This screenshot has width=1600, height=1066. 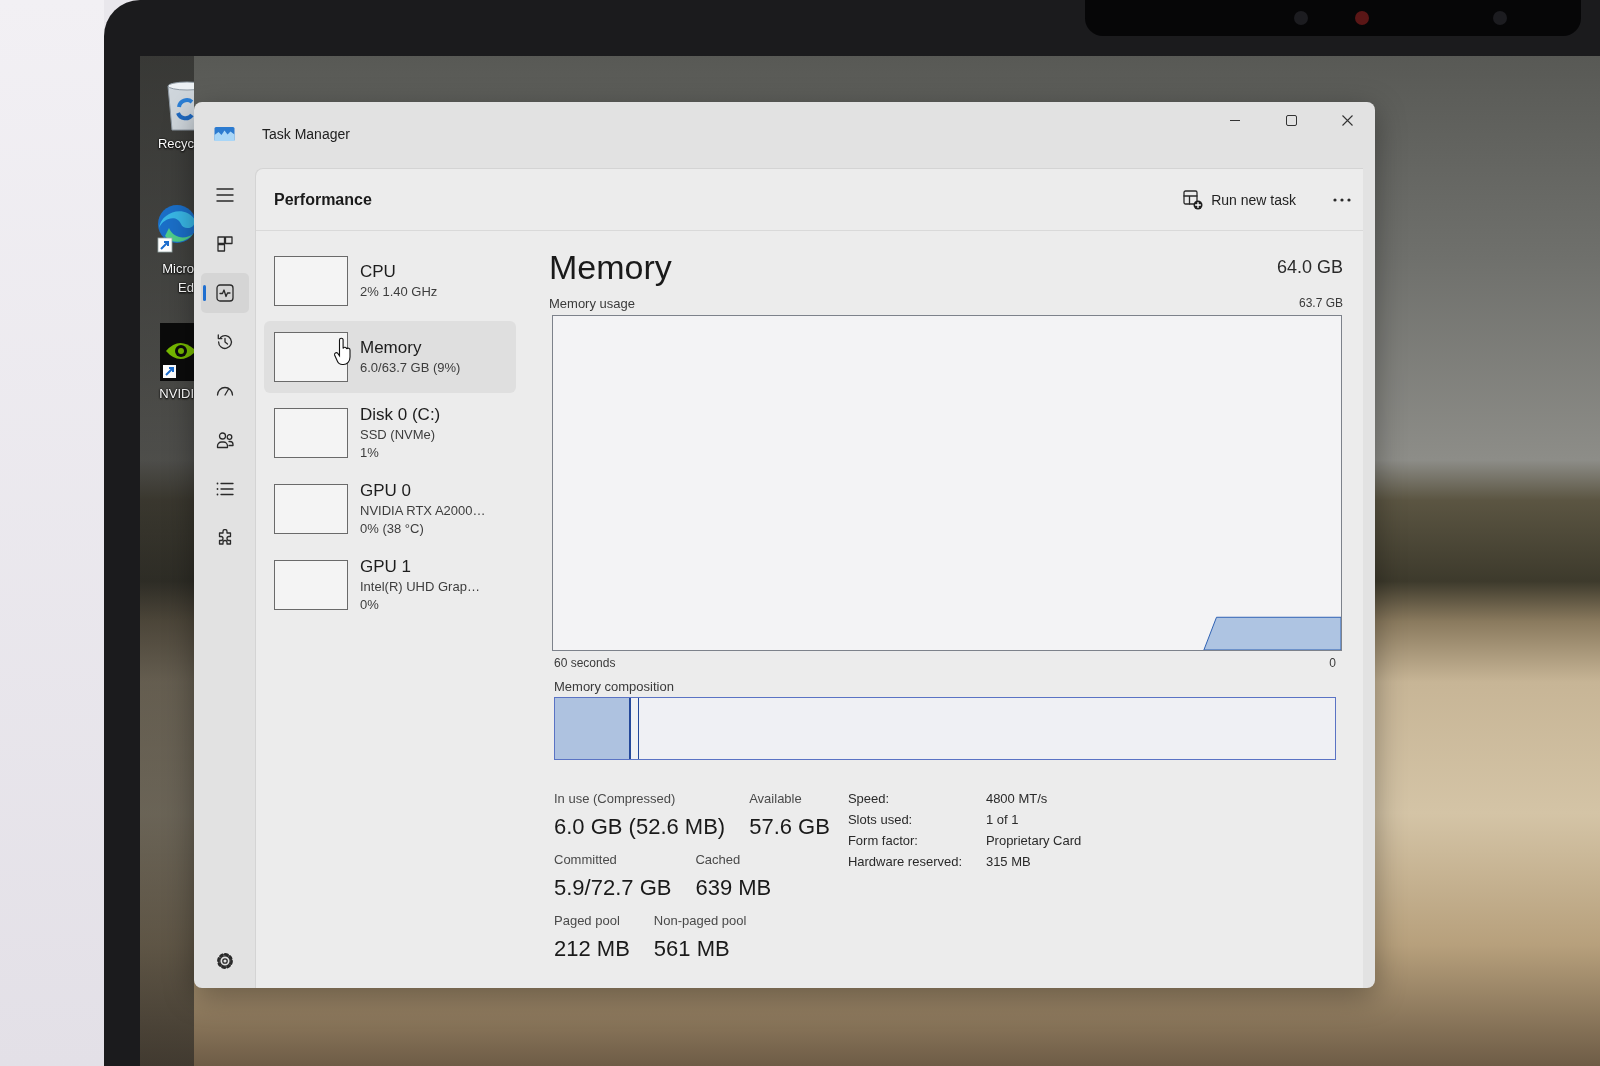 What do you see at coordinates (224, 391) in the screenshot?
I see `gauge-icon` at bounding box center [224, 391].